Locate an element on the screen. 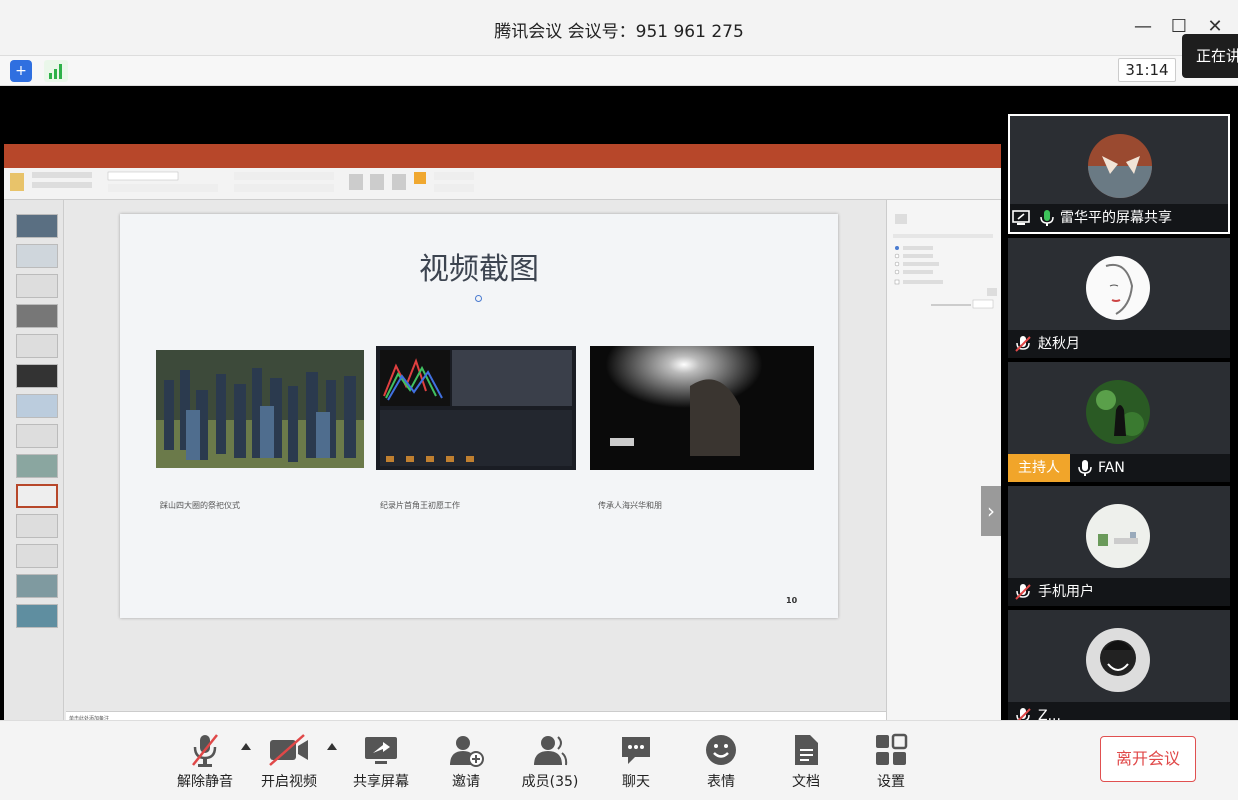  slide-handle is located at coordinates (478, 298).